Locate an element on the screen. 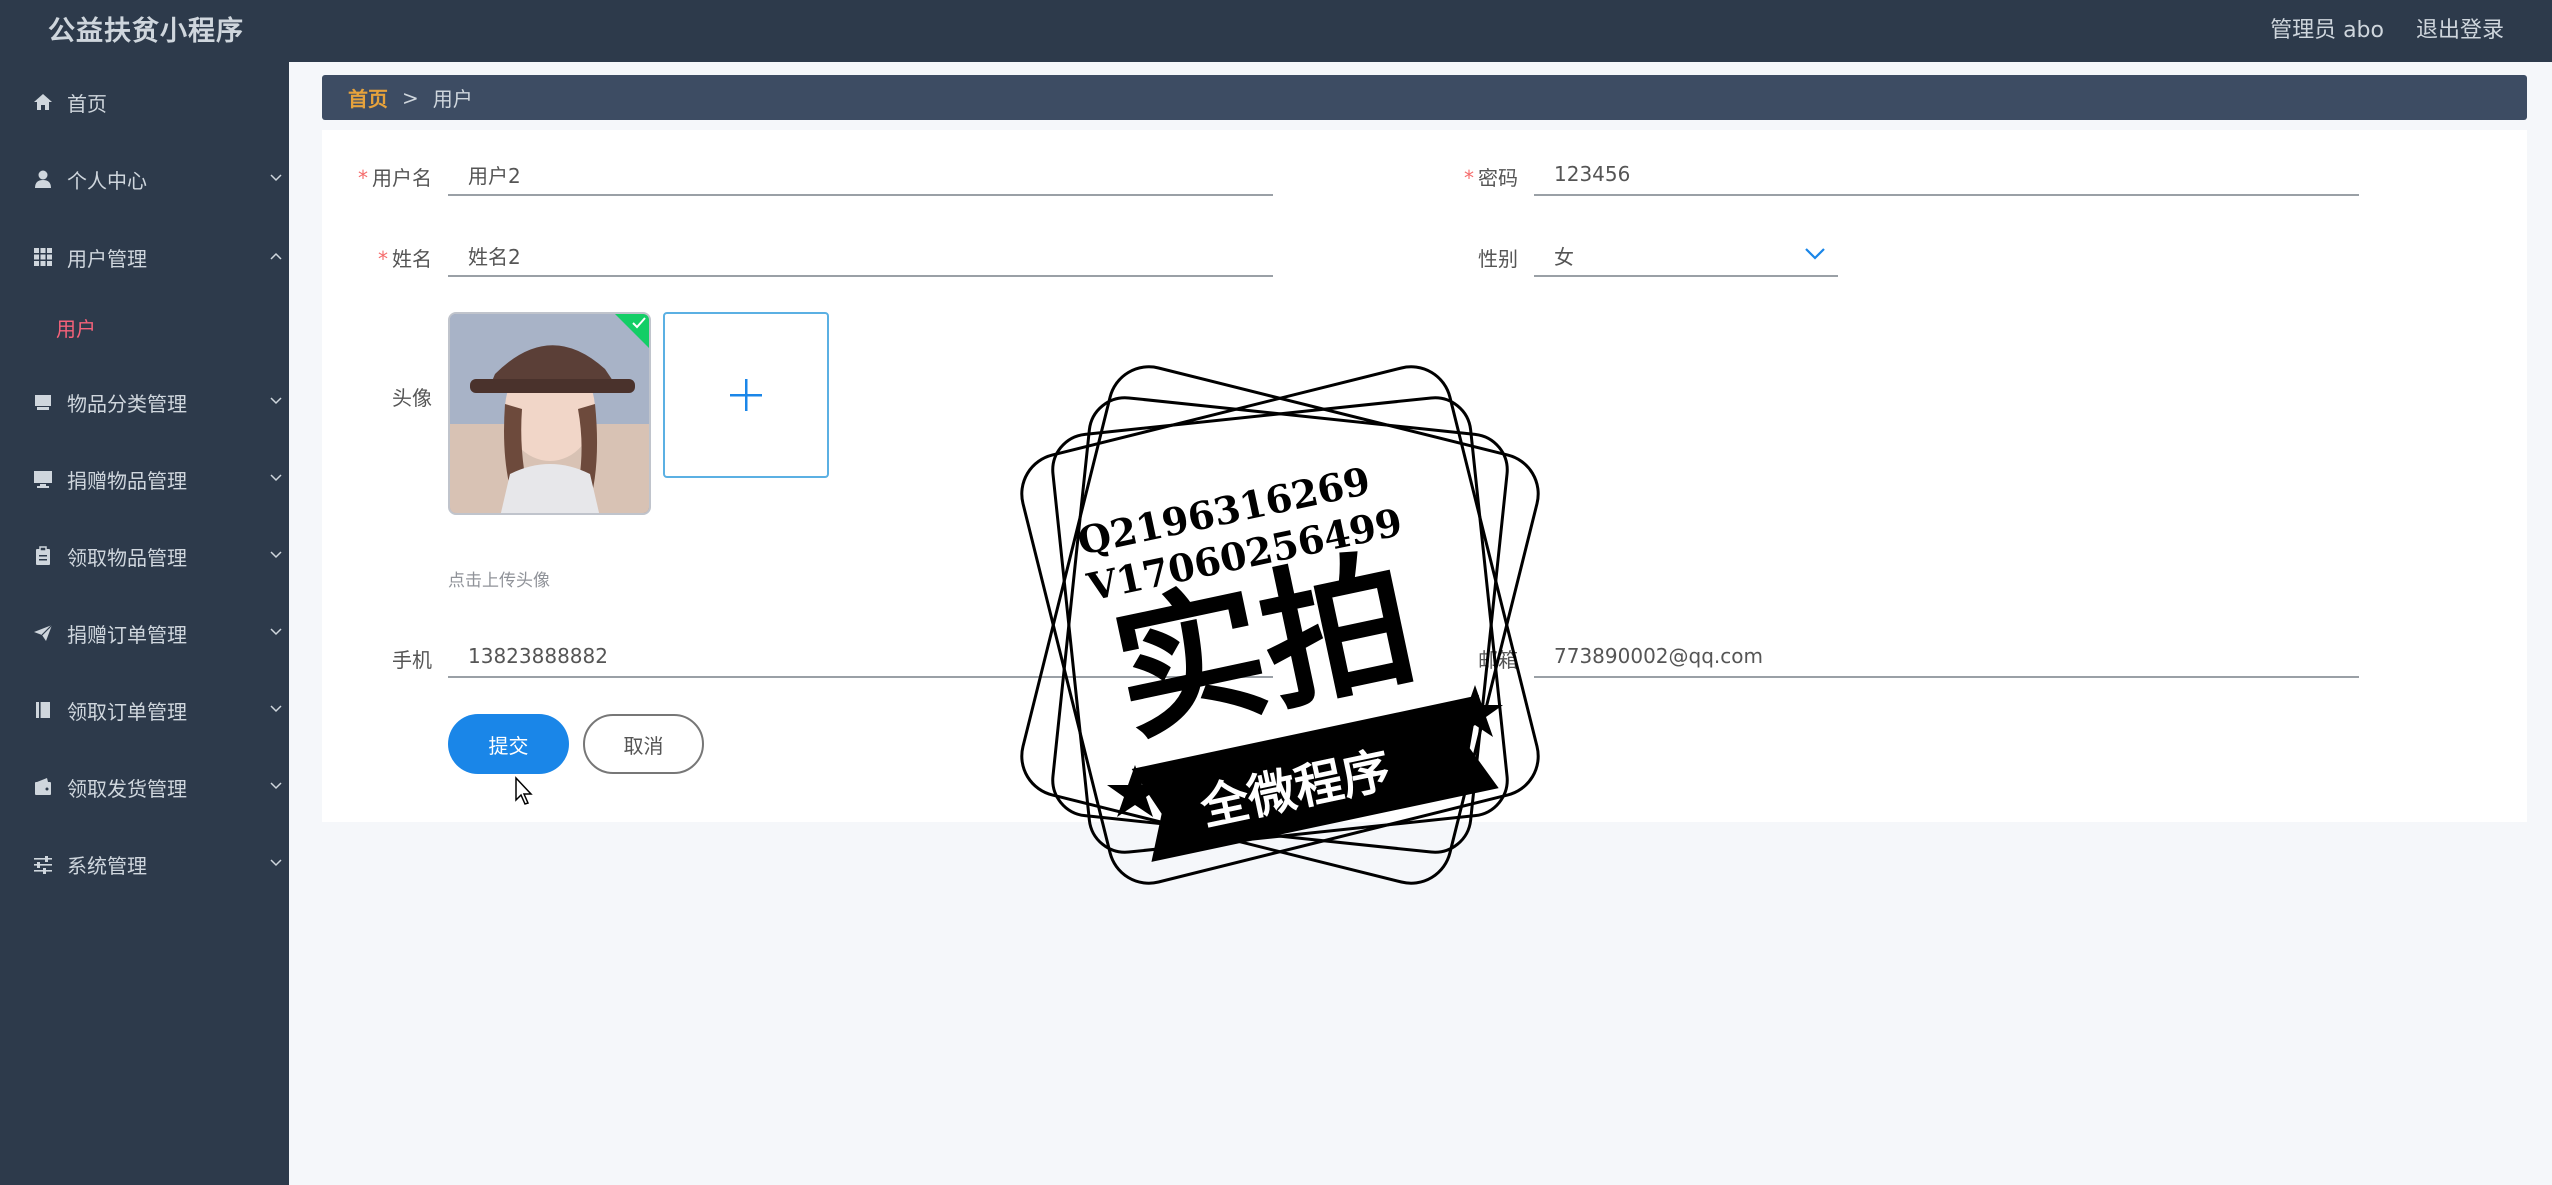 The image size is (2552, 1185). sidebar-item-user-management: 用户管理 is located at coordinates (144, 257).